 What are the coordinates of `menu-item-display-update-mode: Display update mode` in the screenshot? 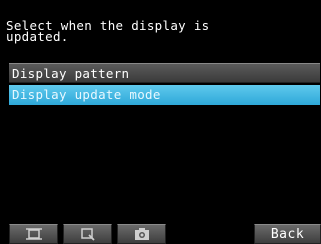 It's located at (164, 95).